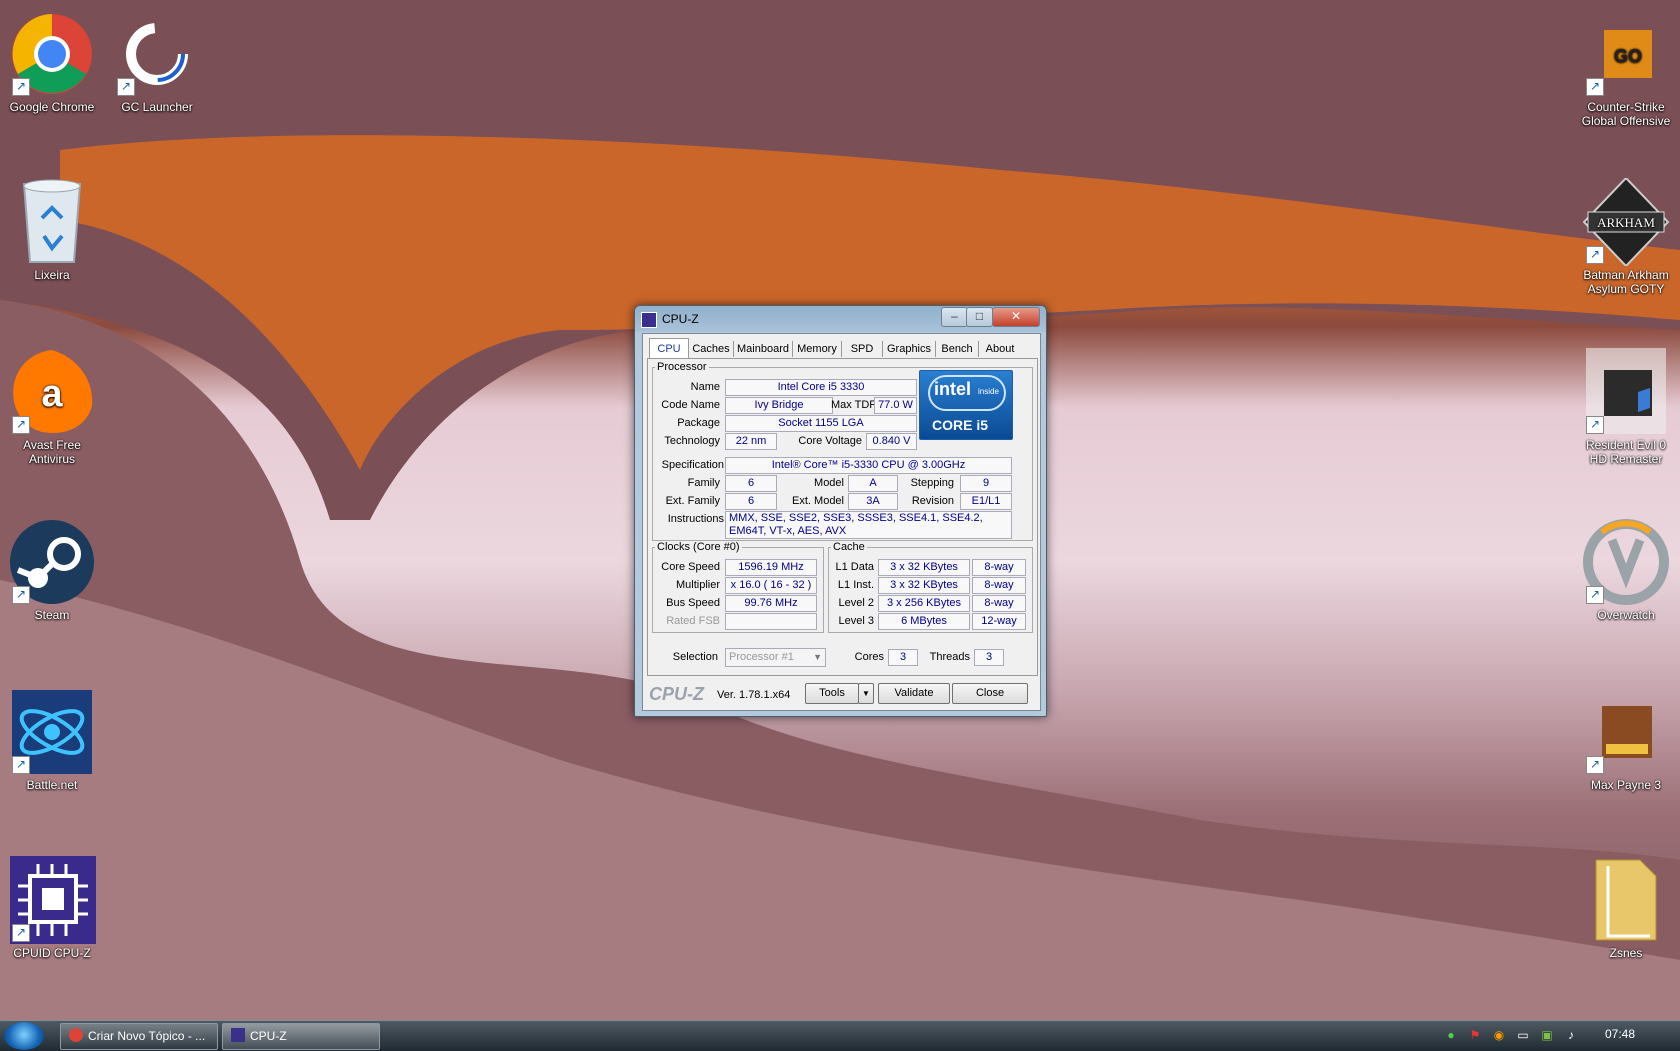  Describe the element at coordinates (52, 394) in the screenshot. I see `svg-text: a` at that location.